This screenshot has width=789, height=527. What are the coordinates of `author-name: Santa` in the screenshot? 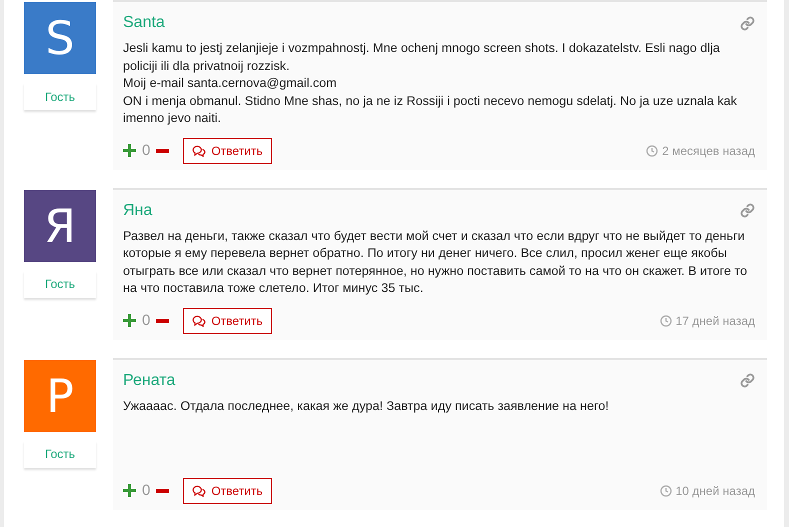 It's located at (144, 23).